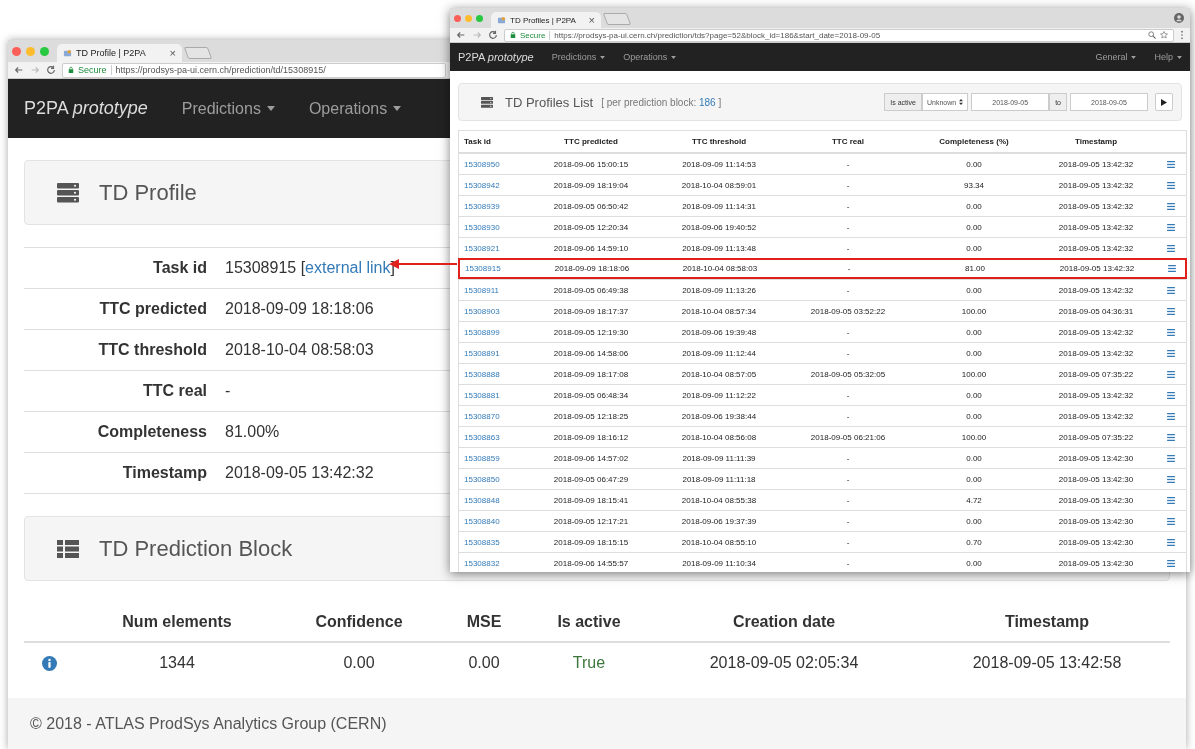  I want to click on table-row: 15308848 2018-09-09 18:15:41 2018-10-04 08:55:38 - 4.72 2018-09-05 13:42:30, so click(822, 499).